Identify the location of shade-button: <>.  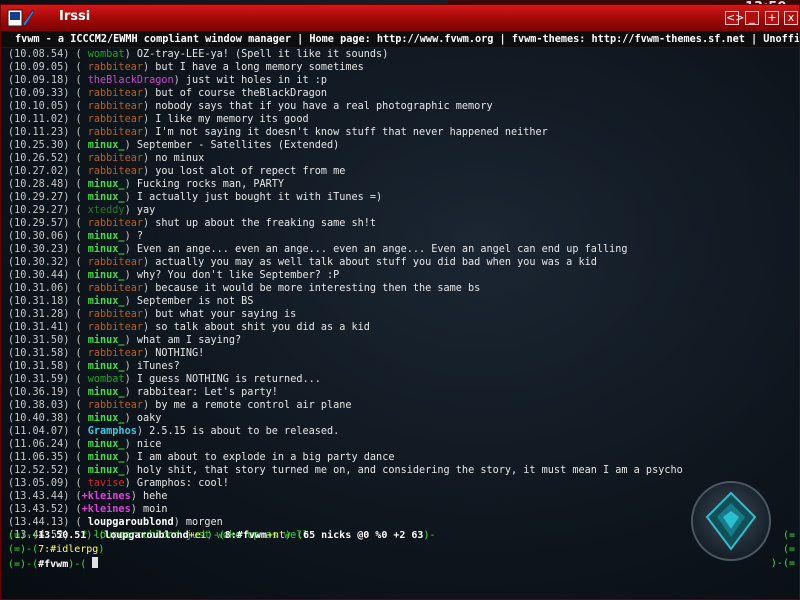
(734, 18).